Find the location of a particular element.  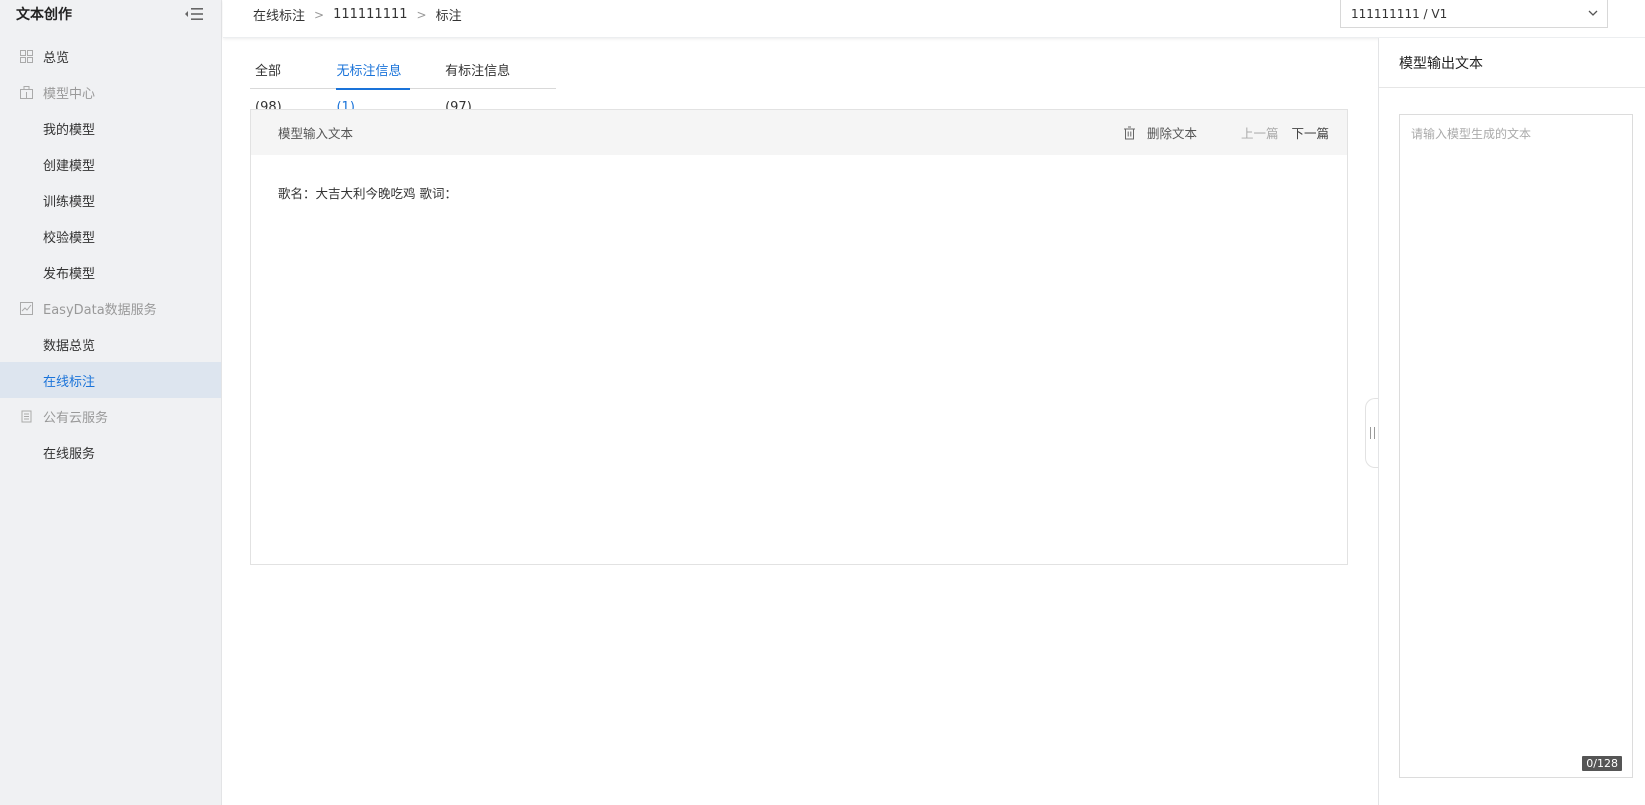

sidebar-item-my-models: 我的模型 is located at coordinates (110, 128).